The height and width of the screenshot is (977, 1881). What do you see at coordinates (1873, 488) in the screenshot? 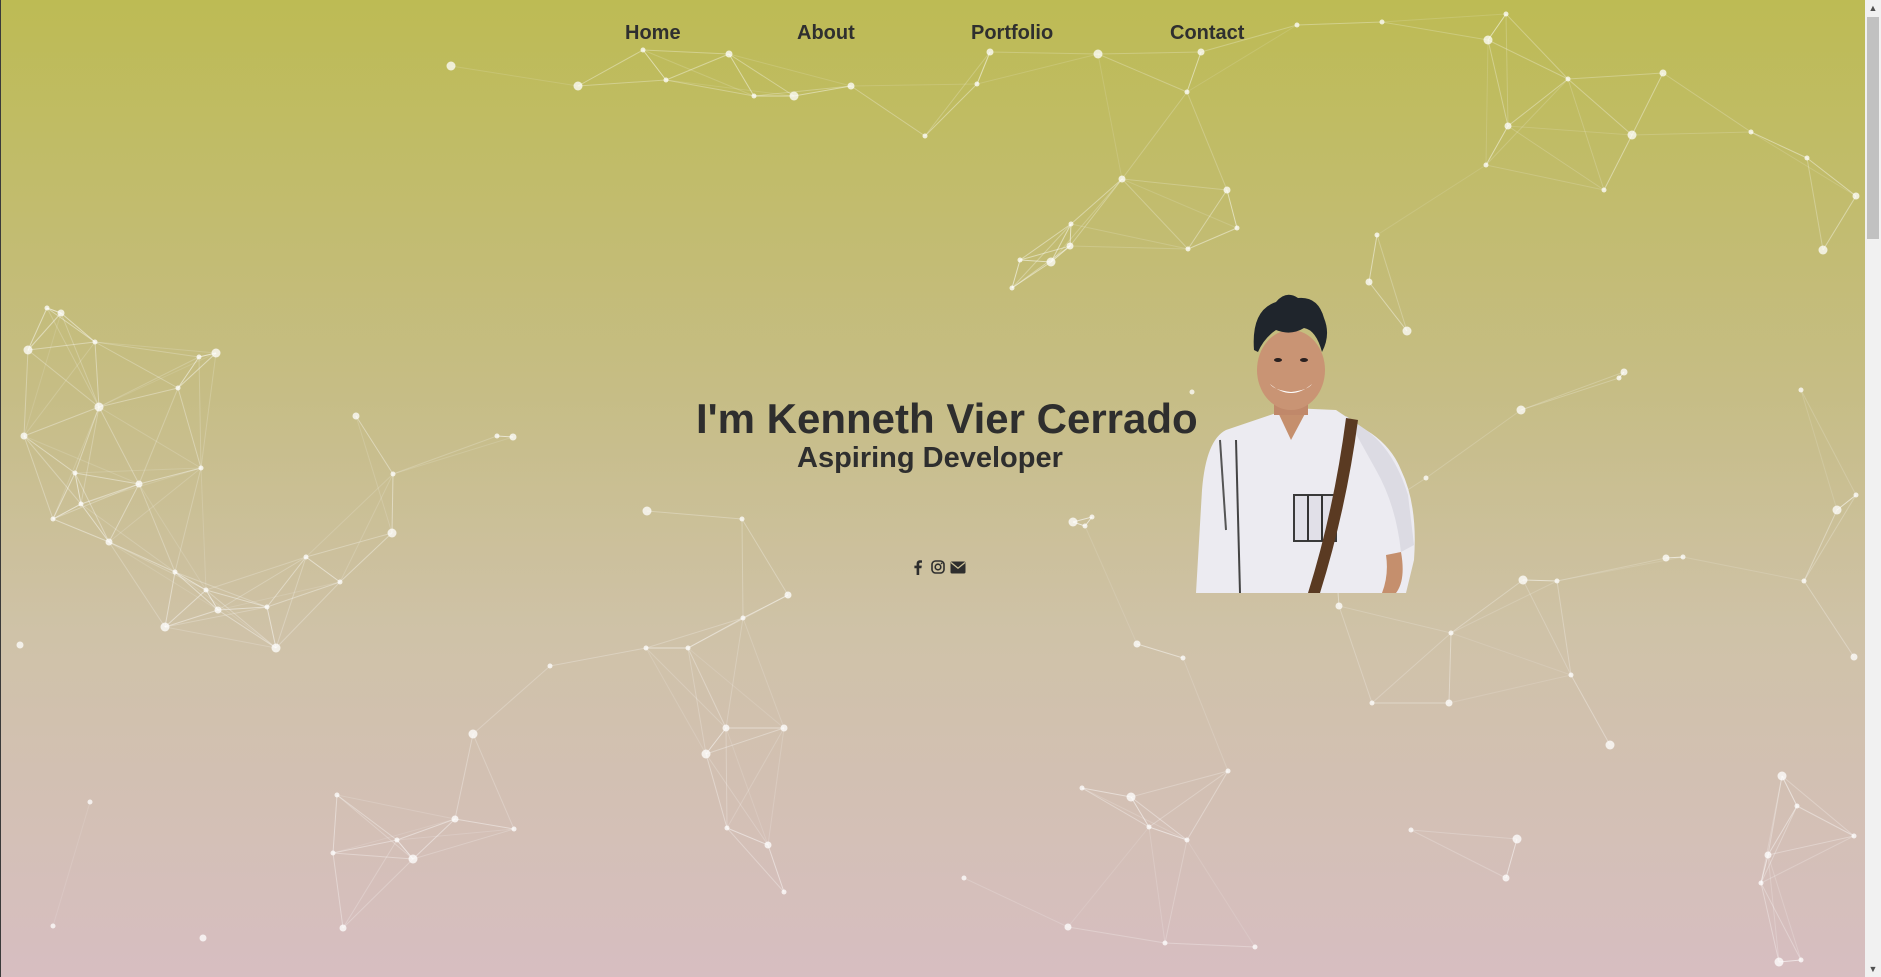
I see `vertical-scrollbar: ▲ ▼` at bounding box center [1873, 488].